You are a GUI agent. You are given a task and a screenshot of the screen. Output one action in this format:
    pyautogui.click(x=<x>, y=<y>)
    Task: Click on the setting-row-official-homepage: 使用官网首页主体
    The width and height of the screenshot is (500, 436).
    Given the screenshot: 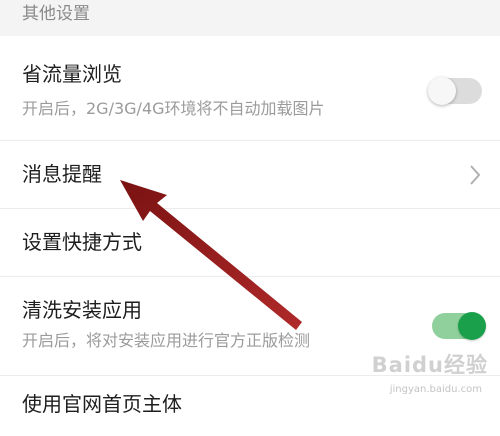 What is the action you would take?
    pyautogui.click(x=250, y=406)
    